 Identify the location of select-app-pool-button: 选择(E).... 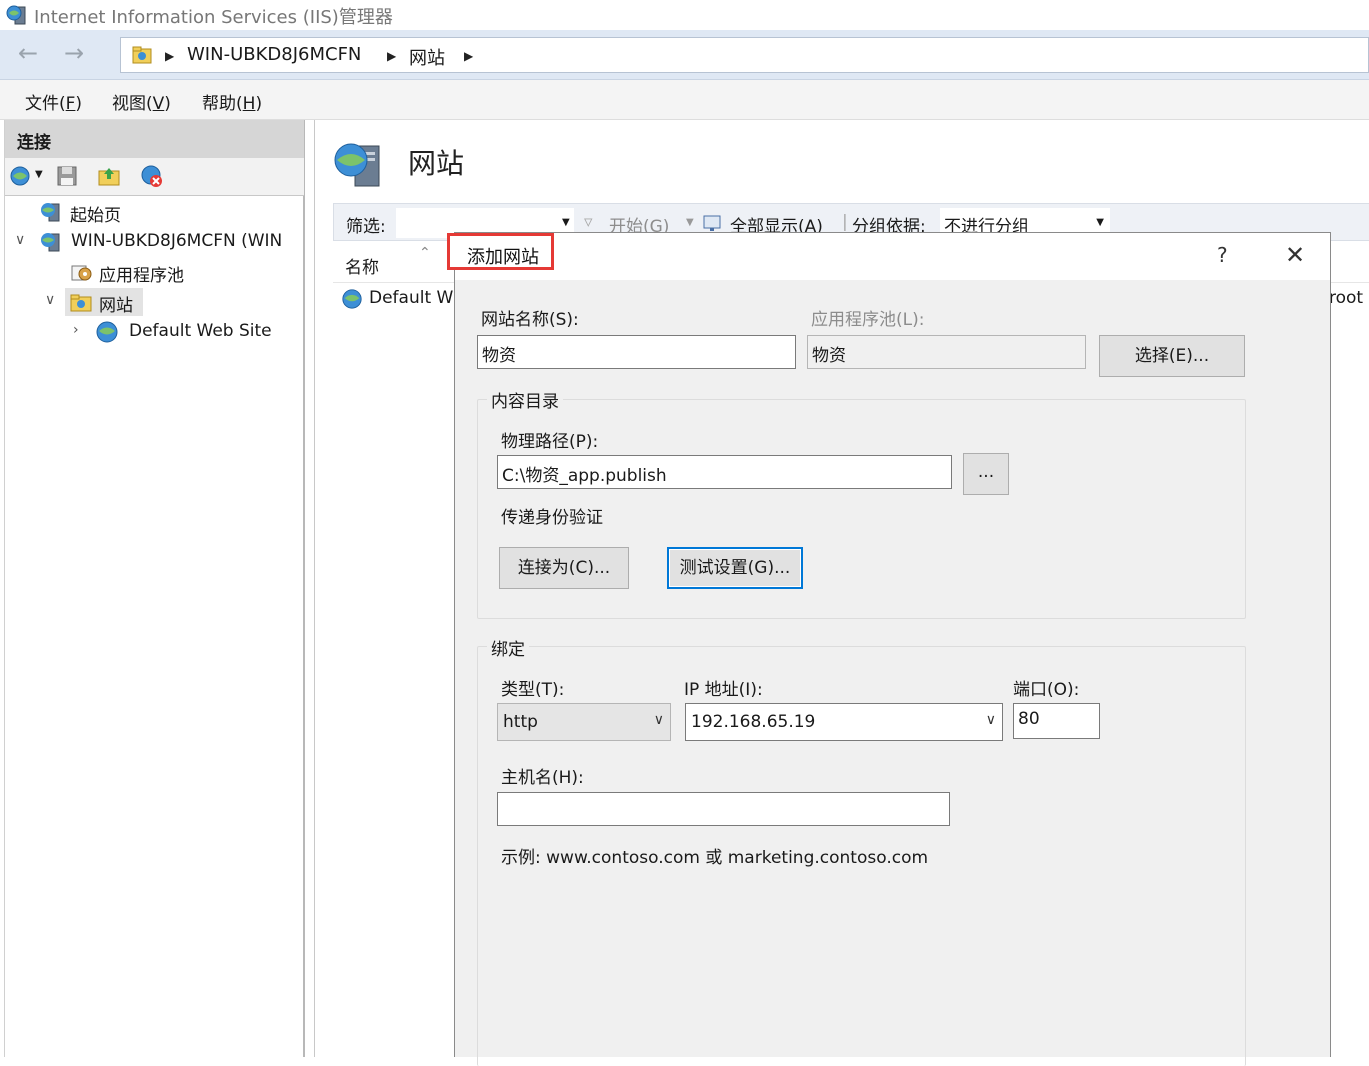
(1172, 356).